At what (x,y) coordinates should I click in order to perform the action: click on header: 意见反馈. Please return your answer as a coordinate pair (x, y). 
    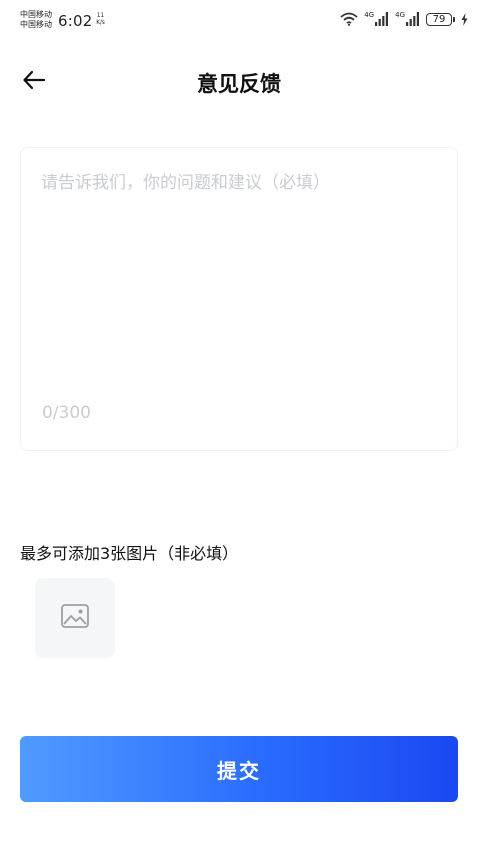
    Looking at the image, I should click on (239, 83).